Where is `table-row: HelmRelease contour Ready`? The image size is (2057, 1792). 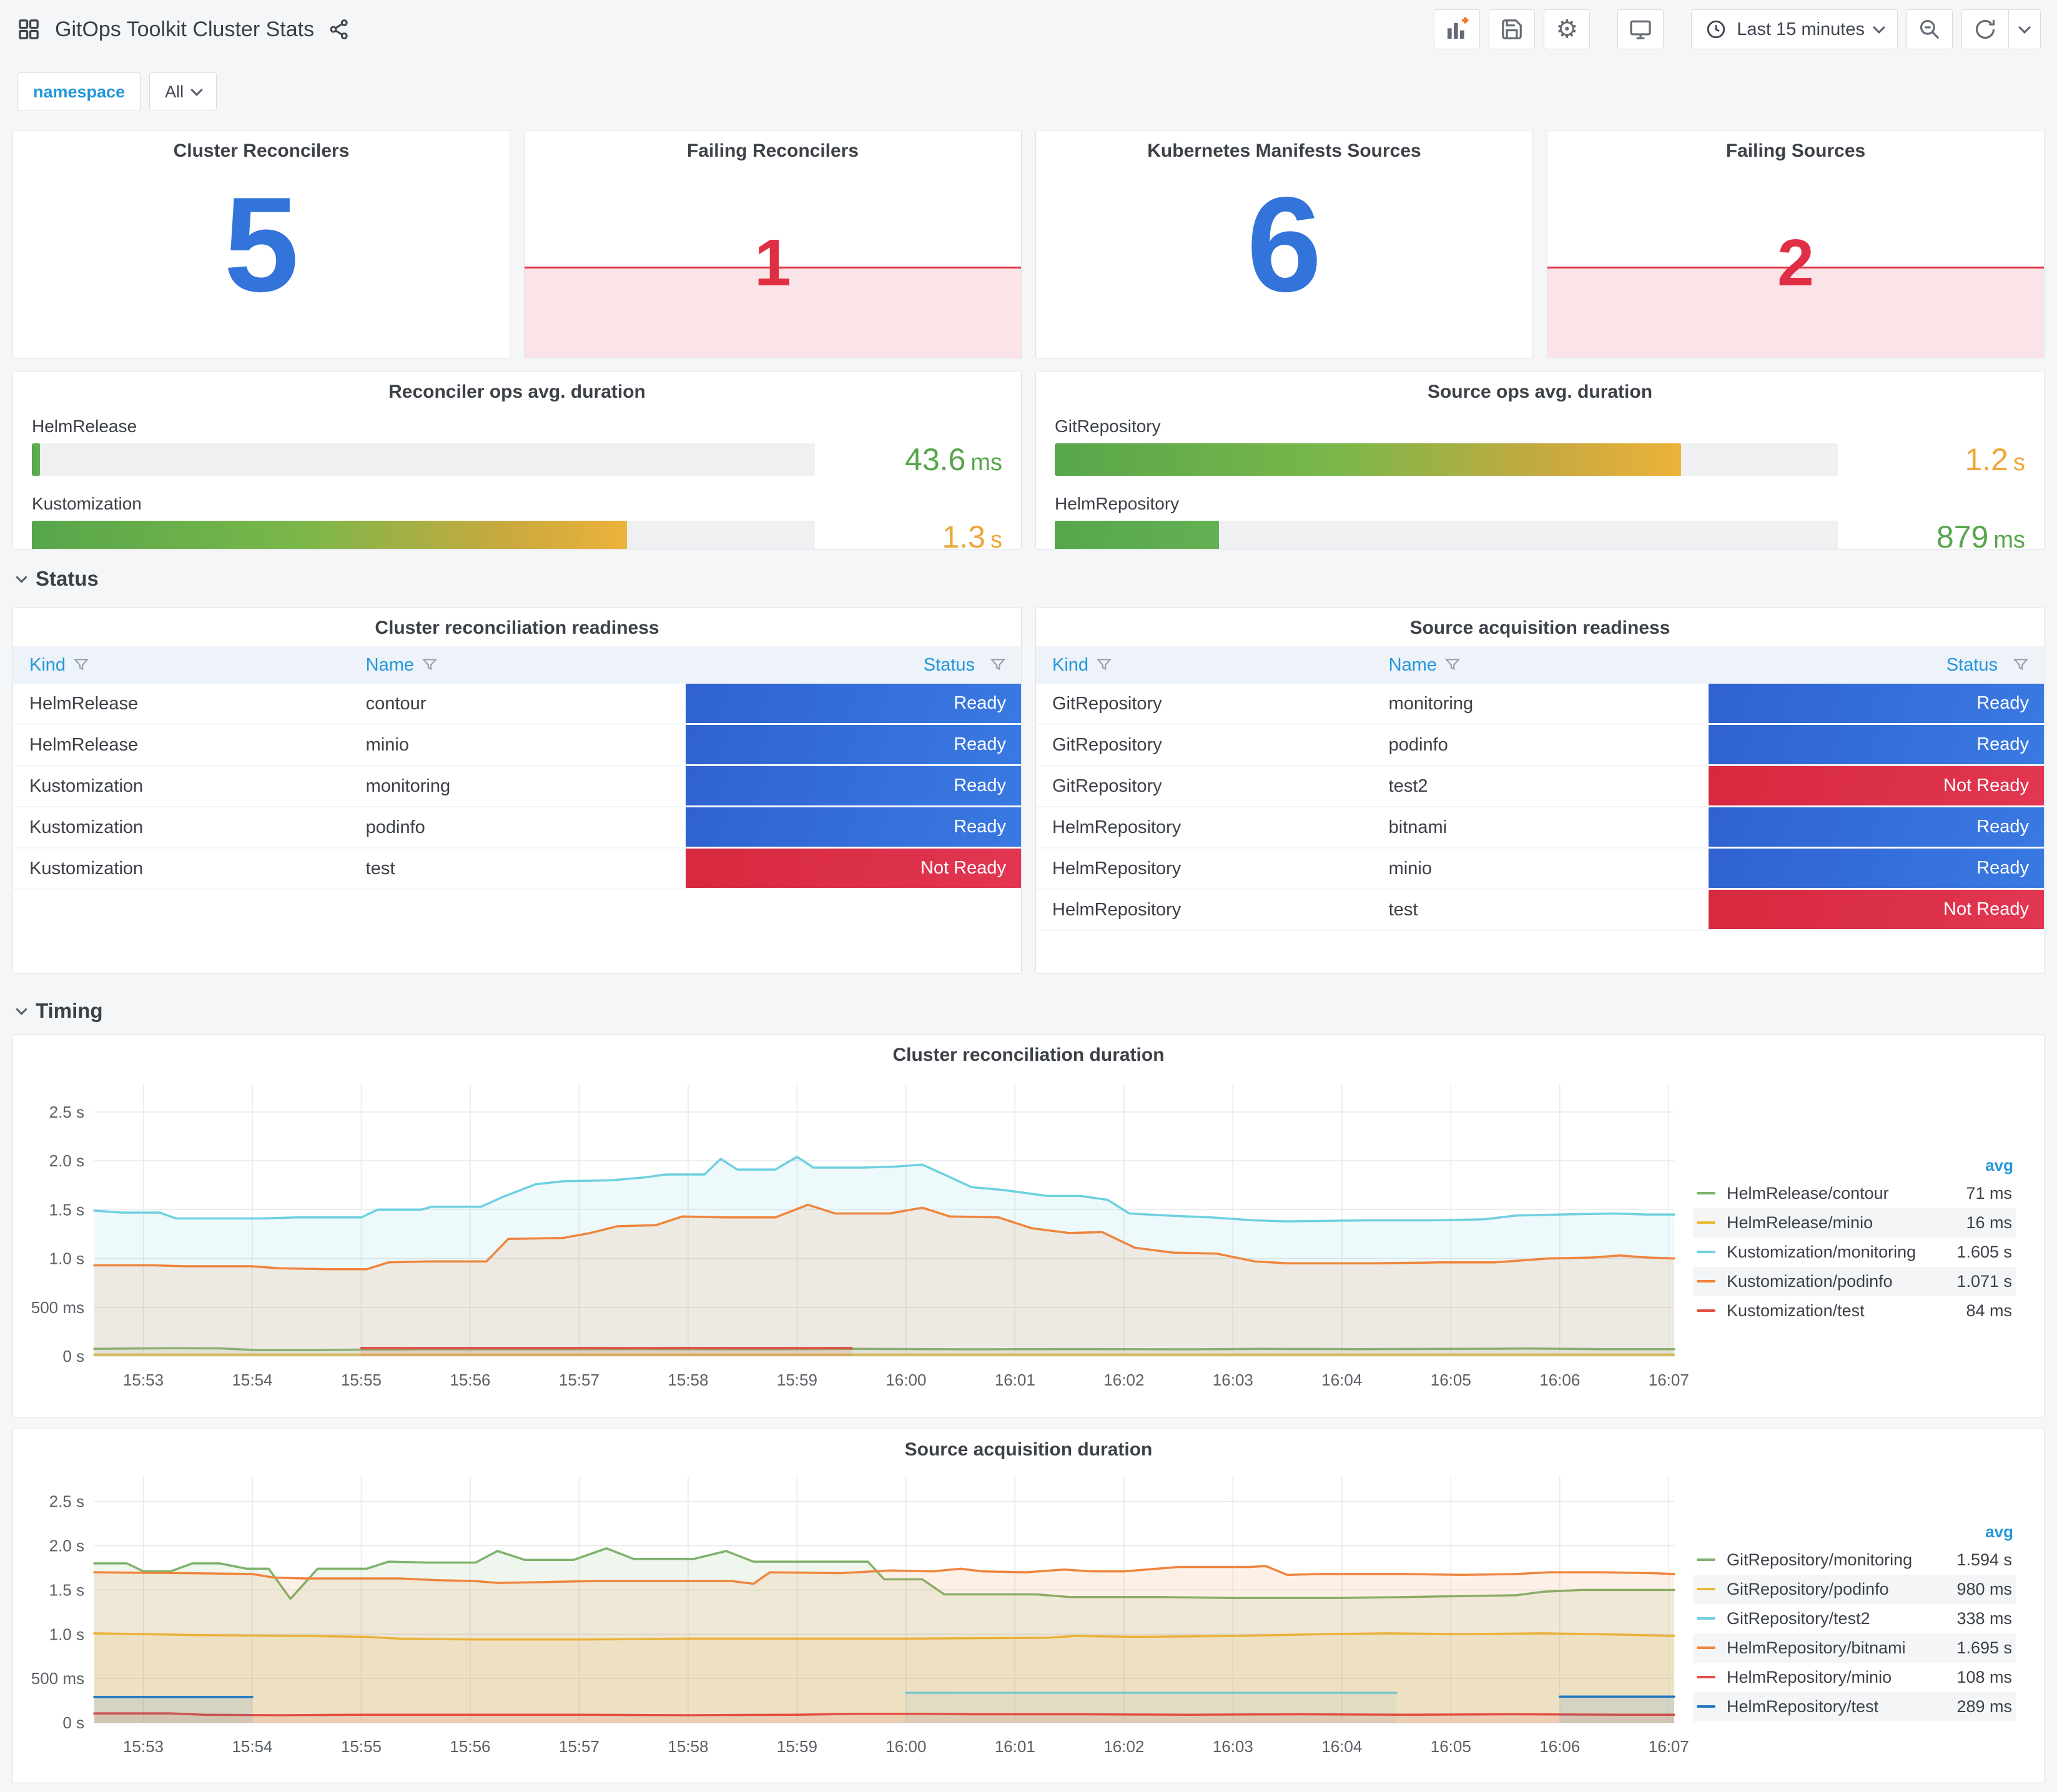 table-row: HelmRelease contour Ready is located at coordinates (517, 704).